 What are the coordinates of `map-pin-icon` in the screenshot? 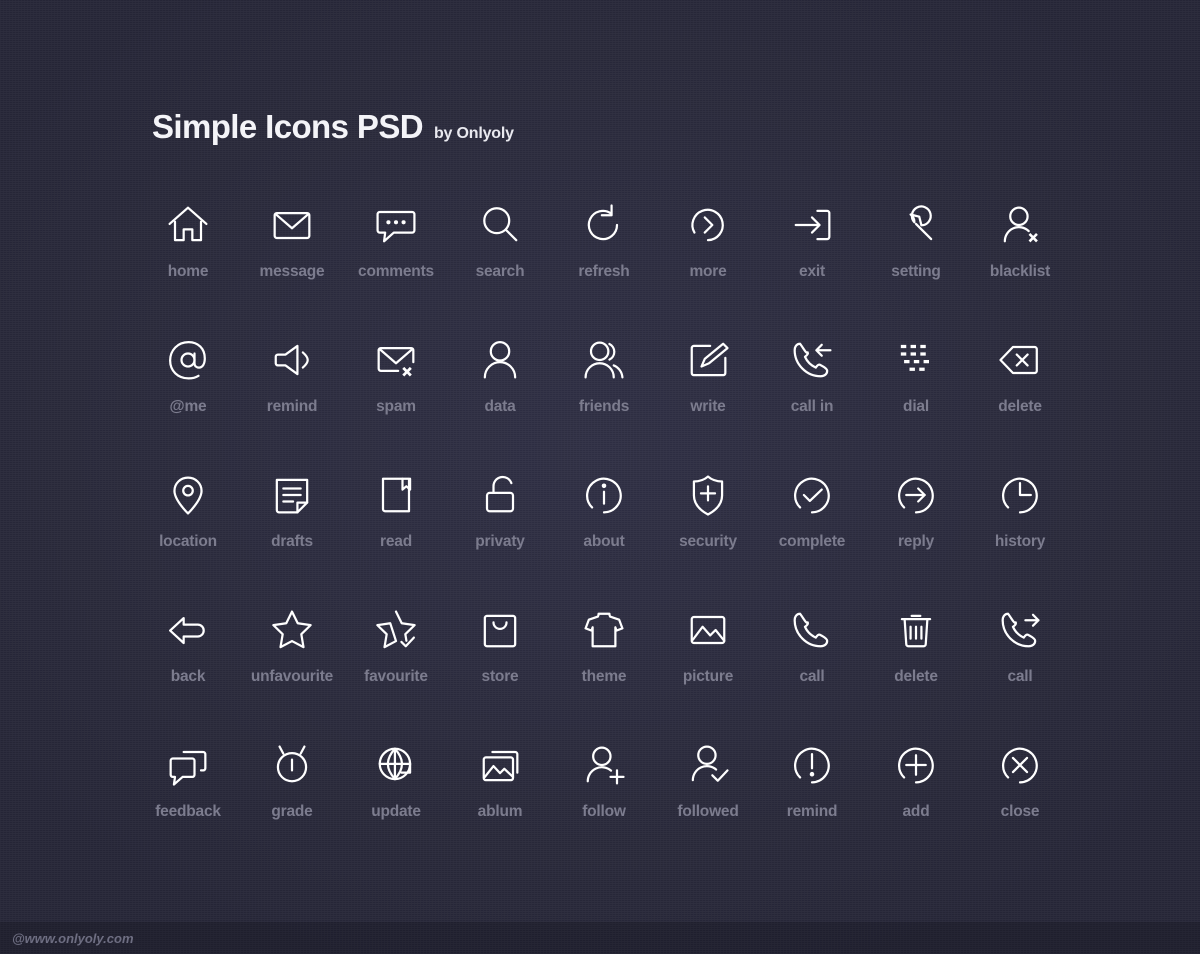 It's located at (188, 495).